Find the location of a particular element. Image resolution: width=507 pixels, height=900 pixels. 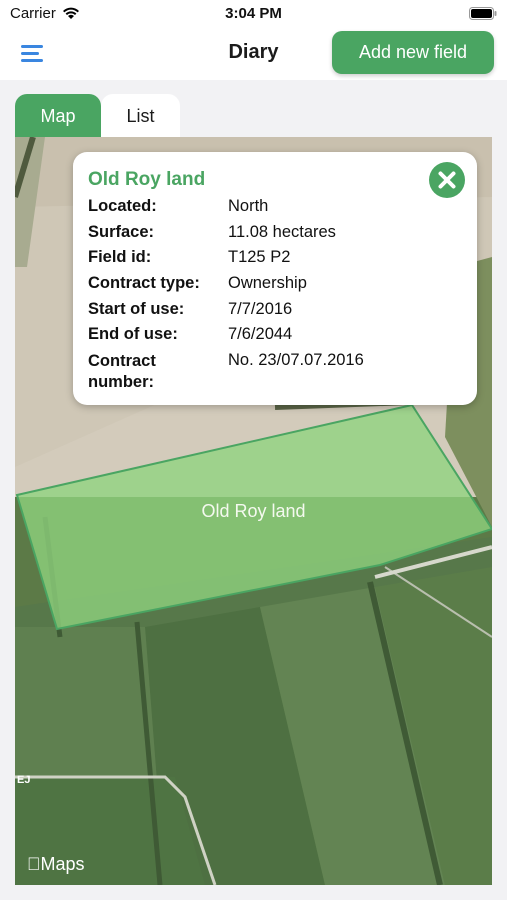

tab-list: List is located at coordinates (140, 116).